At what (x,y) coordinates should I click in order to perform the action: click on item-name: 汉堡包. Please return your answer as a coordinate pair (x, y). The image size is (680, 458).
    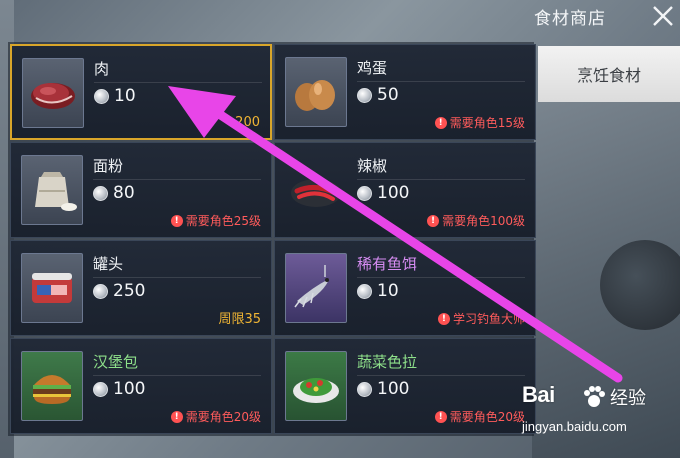
    Looking at the image, I should click on (116, 362).